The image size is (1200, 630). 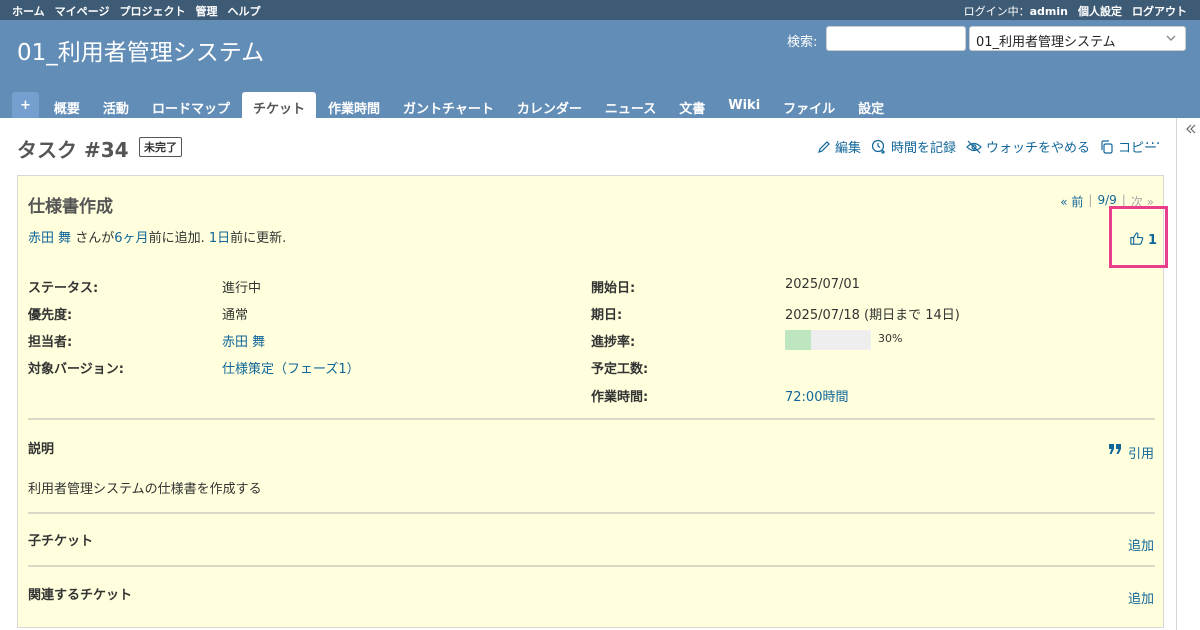 I want to click on tab-gantt: ガントチャート, so click(x=448, y=105).